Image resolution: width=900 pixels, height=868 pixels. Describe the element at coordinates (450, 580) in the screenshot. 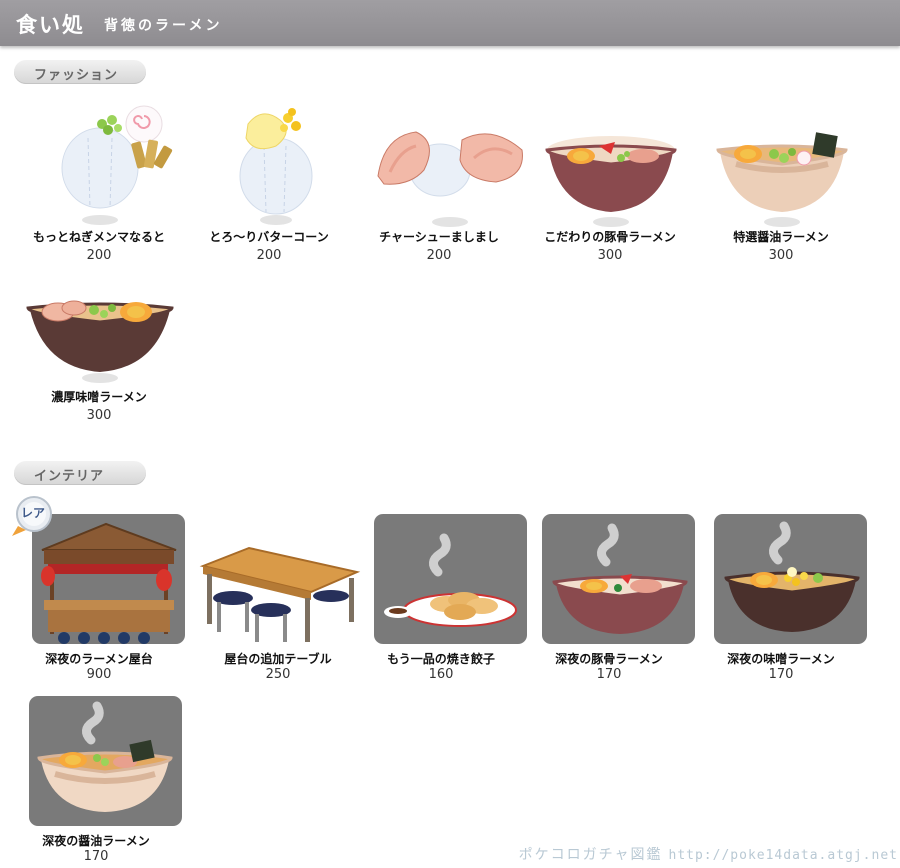

I see `gyoza-image` at that location.